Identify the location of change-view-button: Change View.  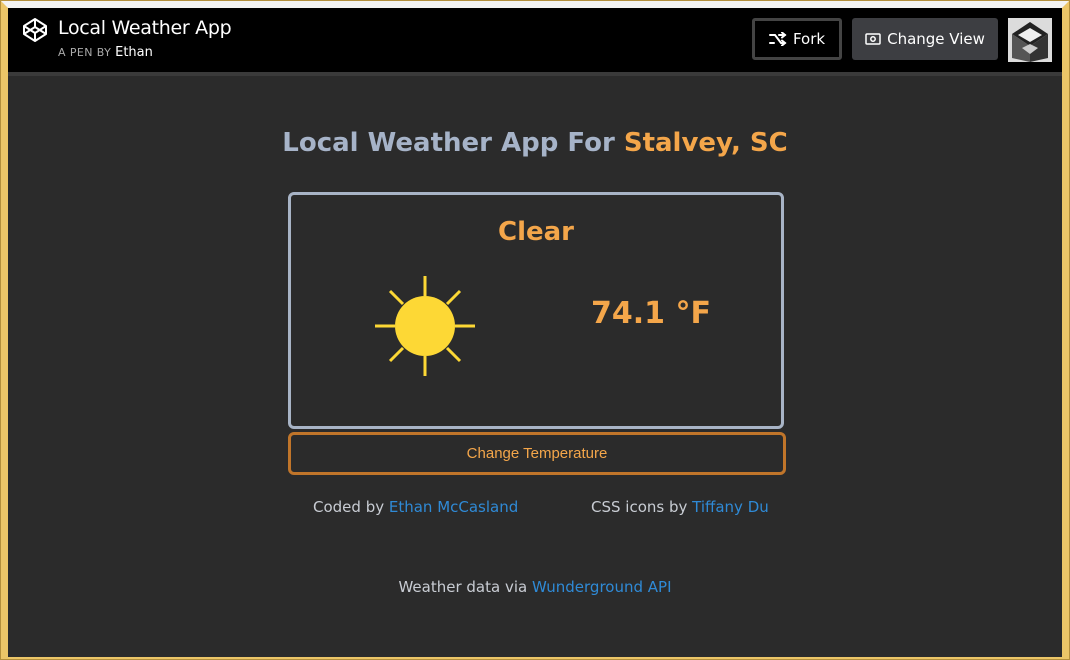
(925, 39).